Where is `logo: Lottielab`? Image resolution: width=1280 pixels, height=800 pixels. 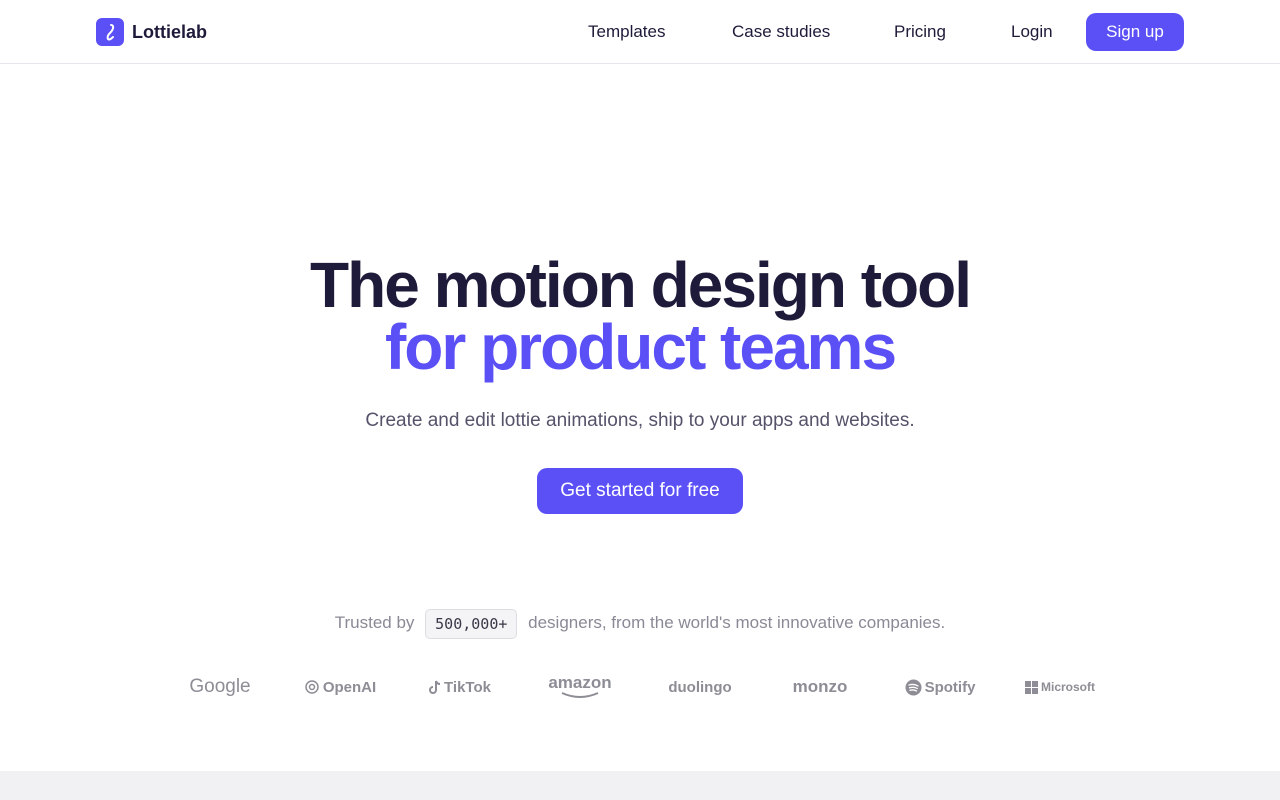 logo: Lottielab is located at coordinates (151, 32).